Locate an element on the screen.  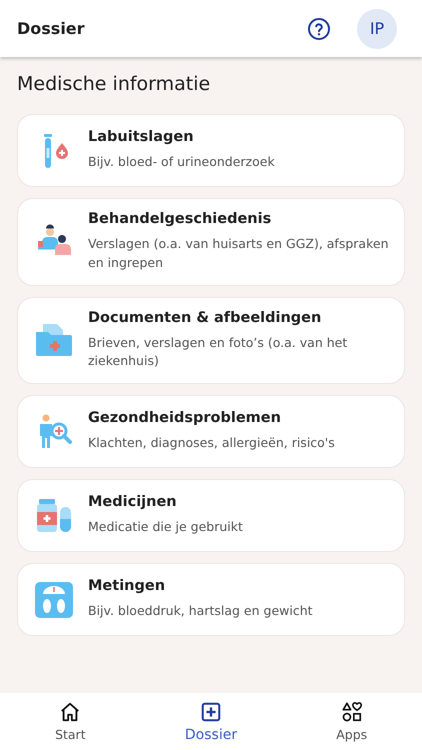
home-icon is located at coordinates (70, 712).